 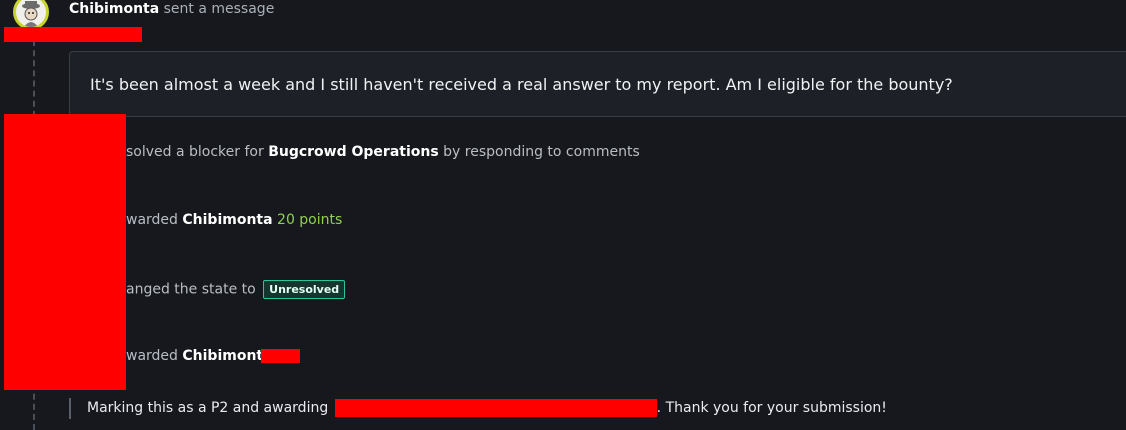 What do you see at coordinates (304, 289) in the screenshot?
I see `status-badge: Unresolved` at bounding box center [304, 289].